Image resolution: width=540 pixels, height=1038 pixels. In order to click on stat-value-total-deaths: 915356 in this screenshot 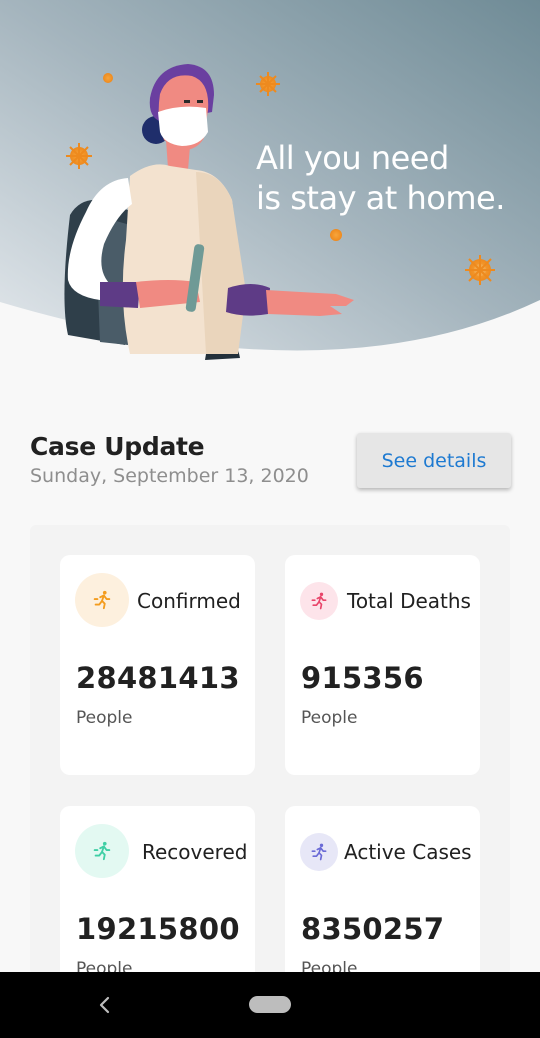, I will do `click(362, 678)`.